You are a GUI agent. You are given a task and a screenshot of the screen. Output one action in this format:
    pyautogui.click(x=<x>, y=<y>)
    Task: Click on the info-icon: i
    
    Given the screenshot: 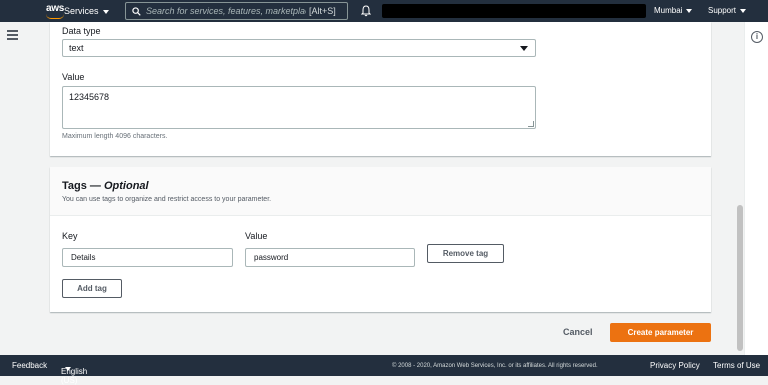 What is the action you would take?
    pyautogui.click(x=757, y=37)
    